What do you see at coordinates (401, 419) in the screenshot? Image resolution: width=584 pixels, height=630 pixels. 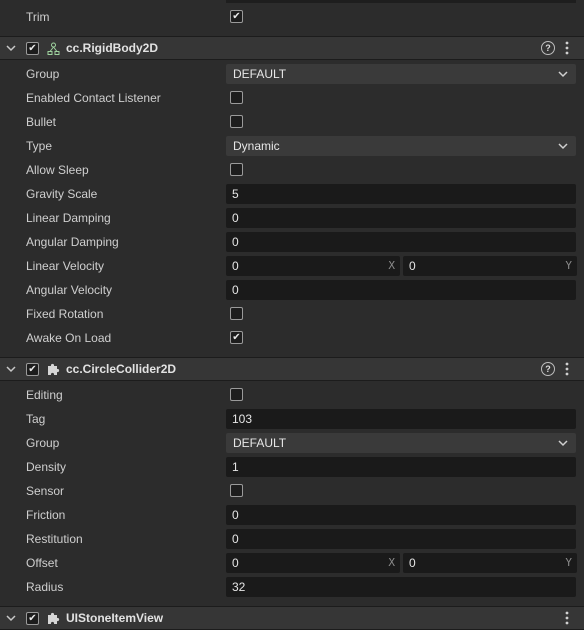 I see `tag-input: 103` at bounding box center [401, 419].